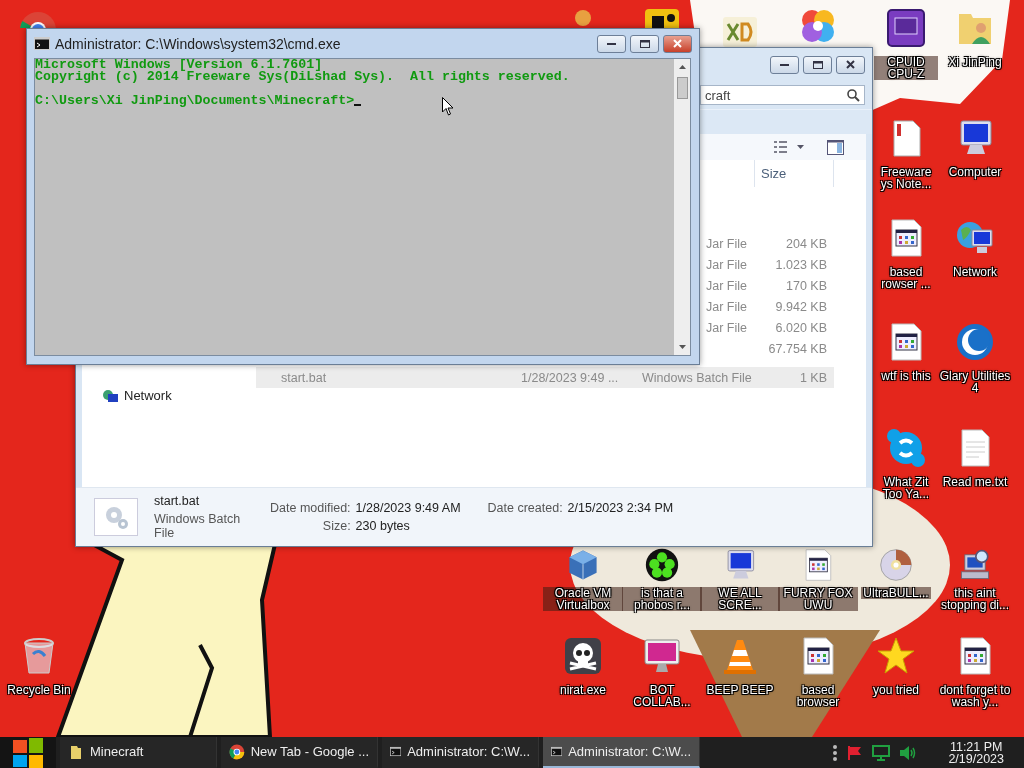 This screenshot has width=1024, height=768. What do you see at coordinates (789, 147) in the screenshot?
I see `view-options-icon` at bounding box center [789, 147].